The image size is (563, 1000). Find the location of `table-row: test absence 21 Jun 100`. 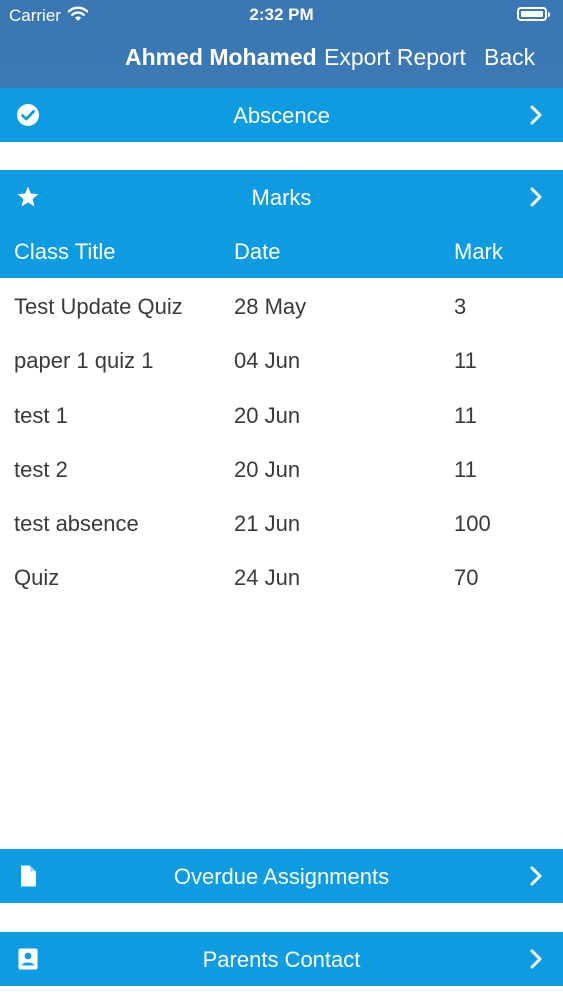

table-row: test absence 21 Jun 100 is located at coordinates (281, 524).